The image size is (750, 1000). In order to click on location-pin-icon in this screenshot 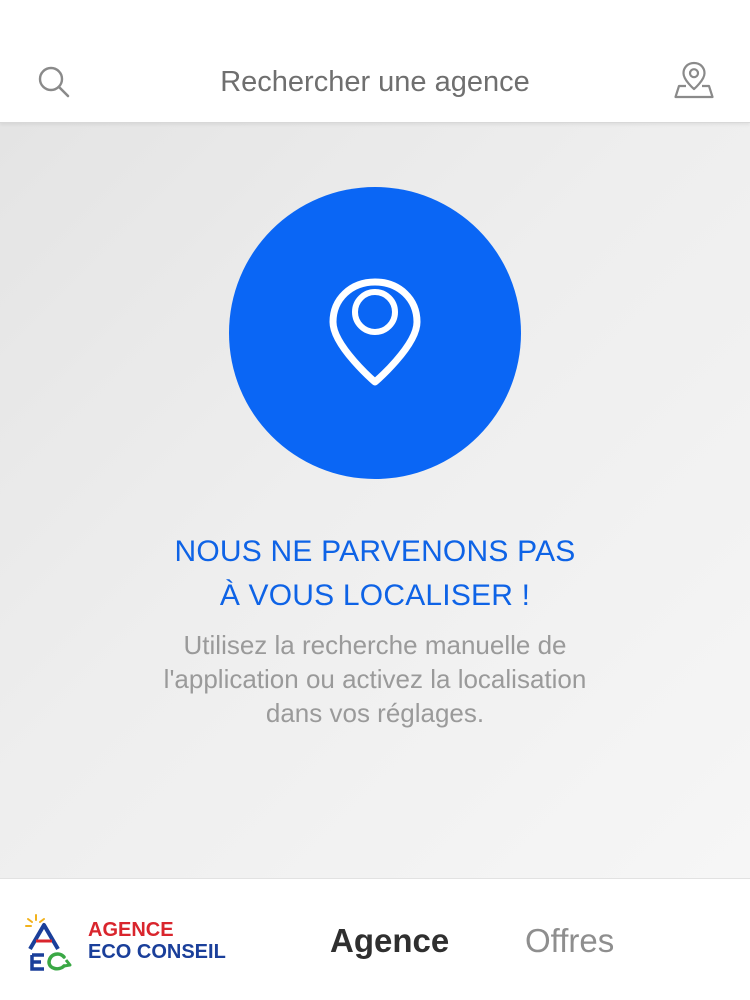, I will do `click(375, 332)`.